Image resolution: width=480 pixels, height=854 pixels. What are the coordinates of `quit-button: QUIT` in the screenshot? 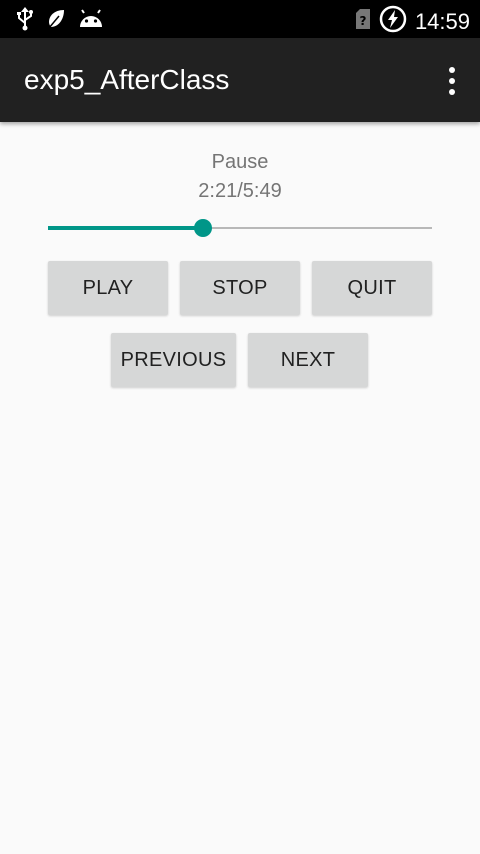 It's located at (372, 288).